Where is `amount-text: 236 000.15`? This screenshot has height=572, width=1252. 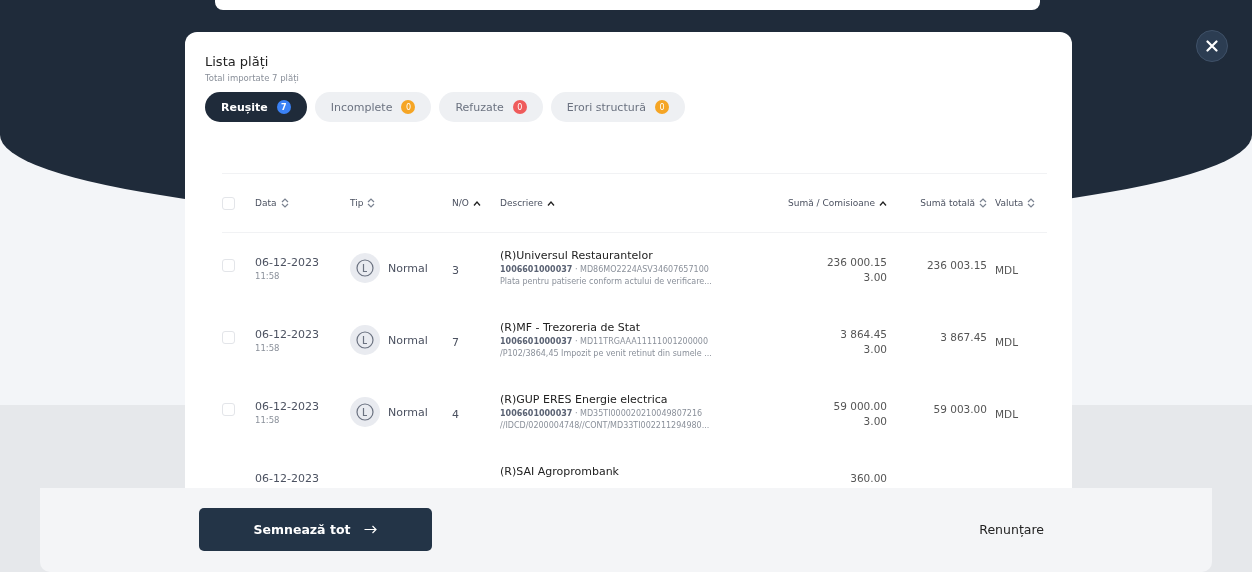 amount-text: 236 000.15 is located at coordinates (856, 262).